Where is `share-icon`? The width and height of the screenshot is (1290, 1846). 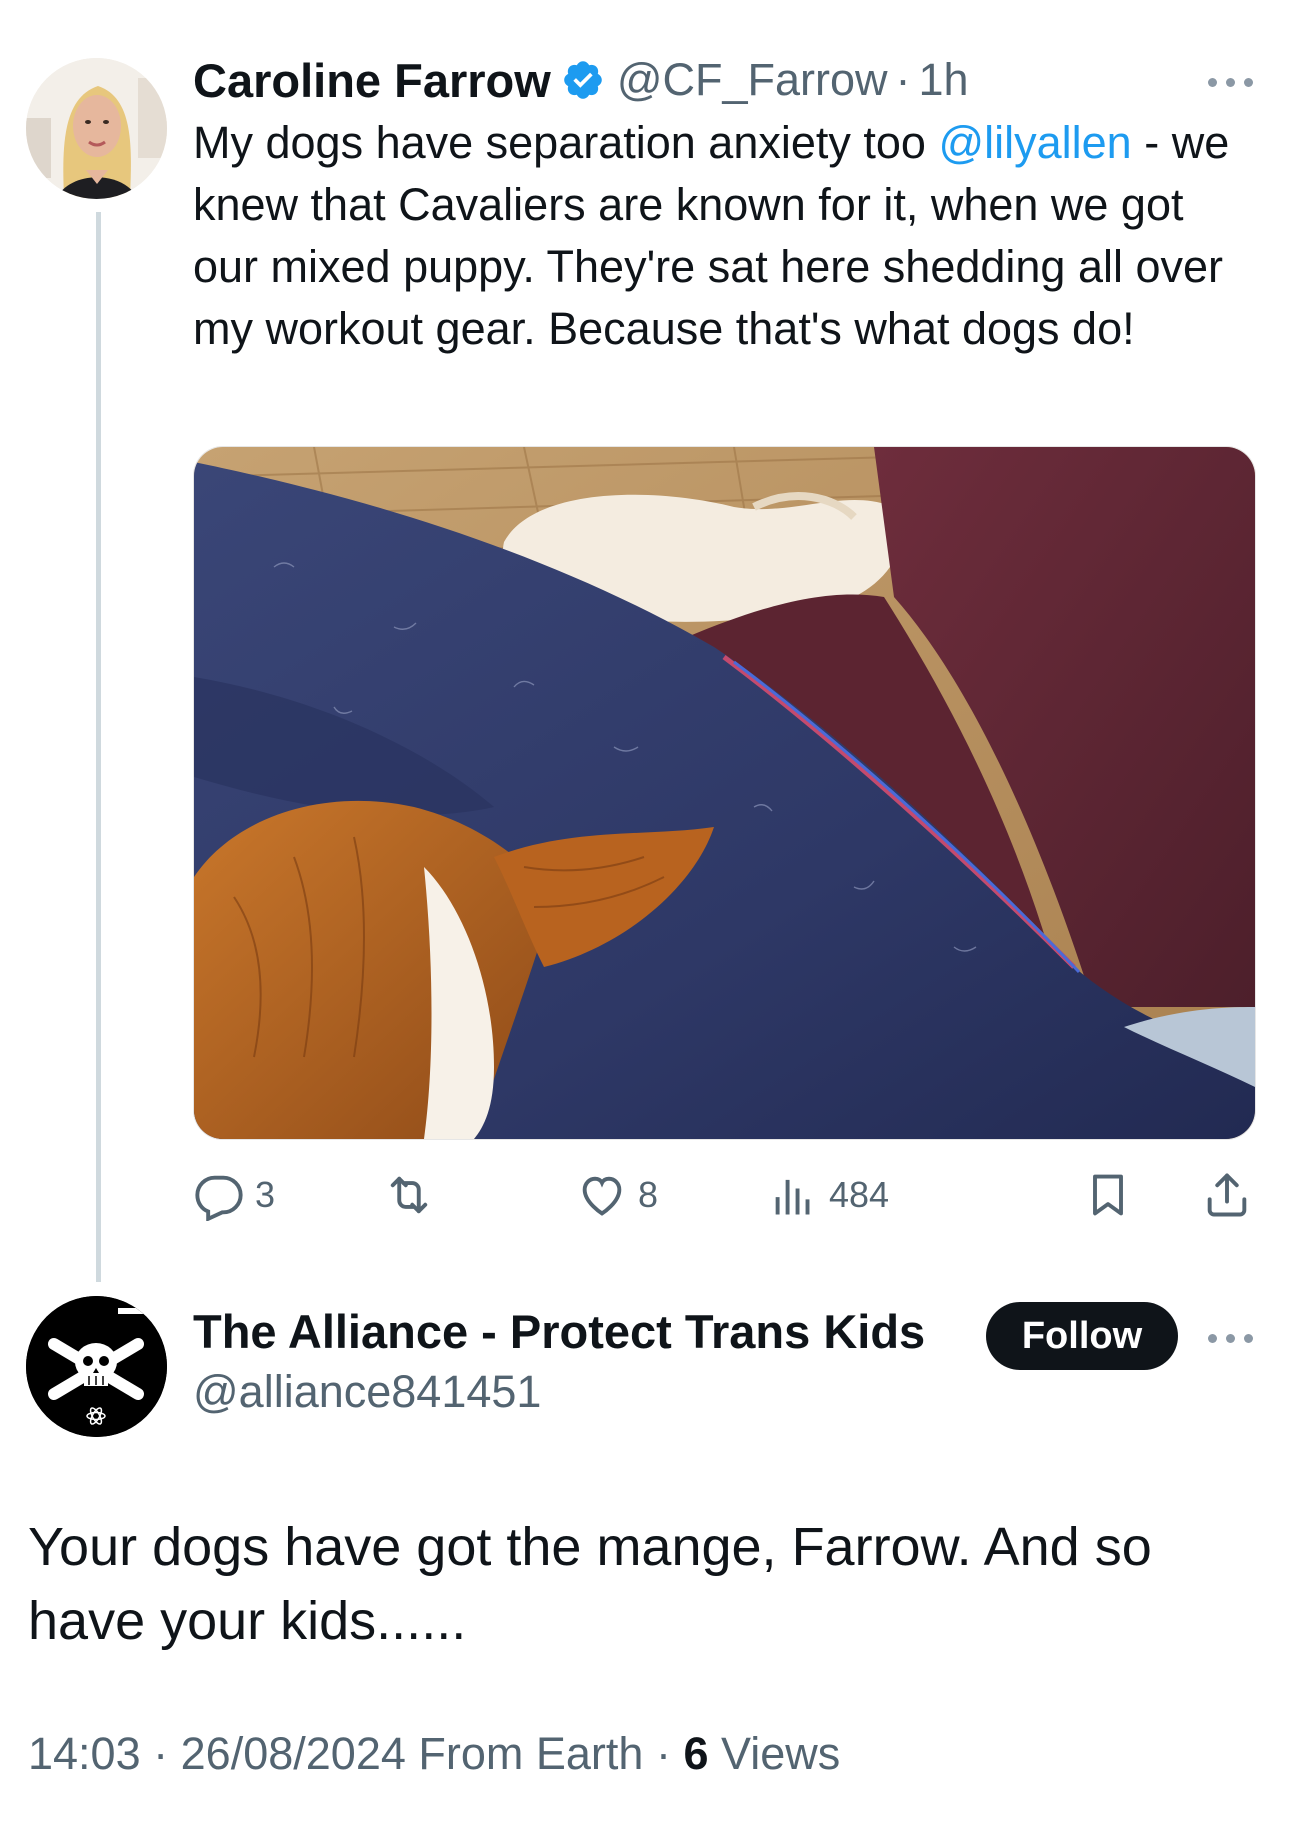
share-icon is located at coordinates (1227, 1195).